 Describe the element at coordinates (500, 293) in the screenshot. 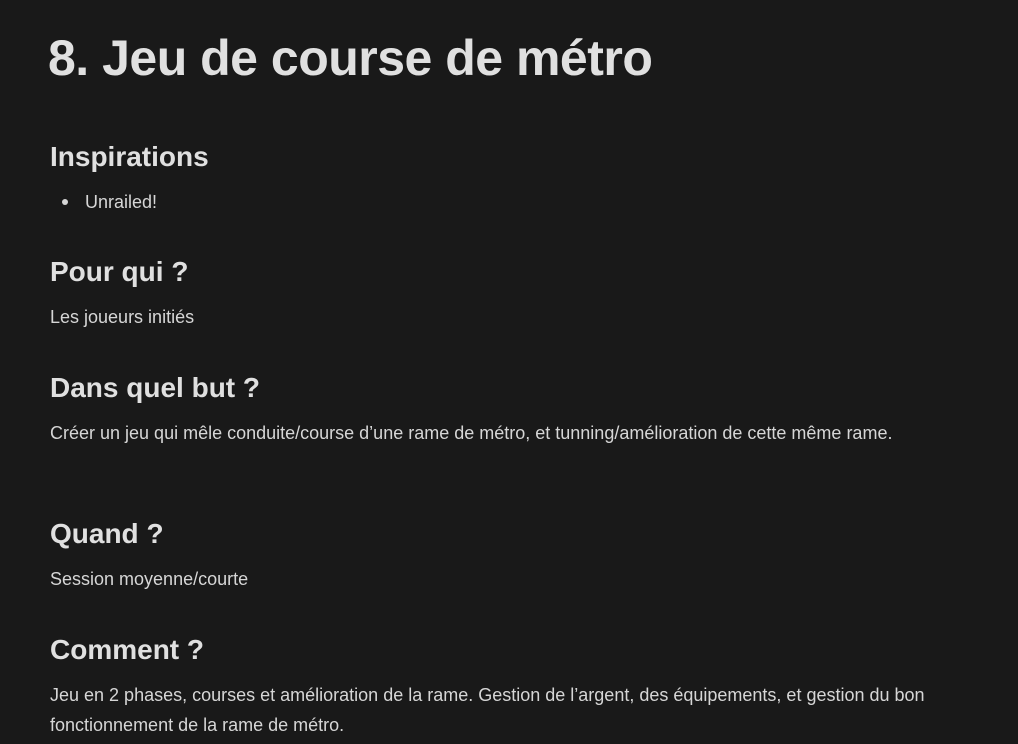

I see `section-pour-qui: Pour qui ? Les joueurs initiés` at that location.